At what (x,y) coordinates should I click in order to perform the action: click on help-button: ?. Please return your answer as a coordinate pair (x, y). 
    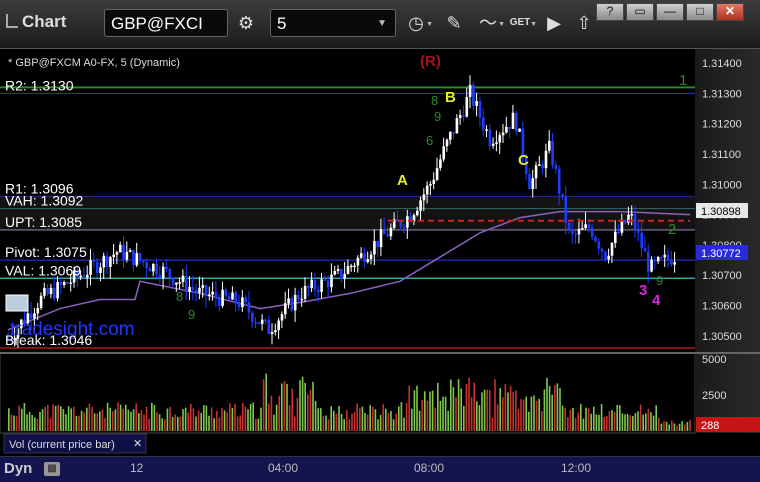
    Looking at the image, I should click on (610, 12).